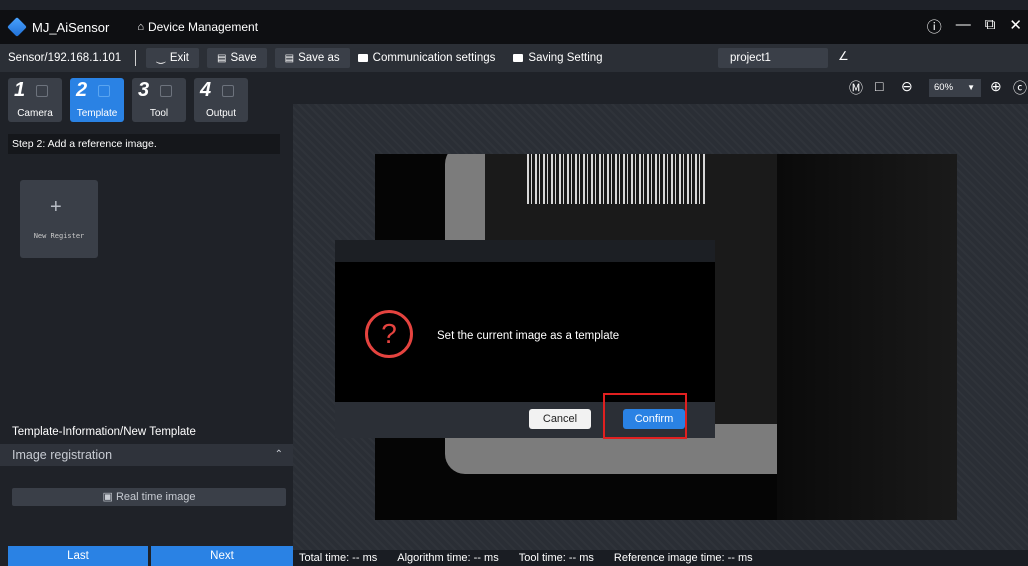  What do you see at coordinates (59, 236) in the screenshot?
I see `new-register-label: New Register` at bounding box center [59, 236].